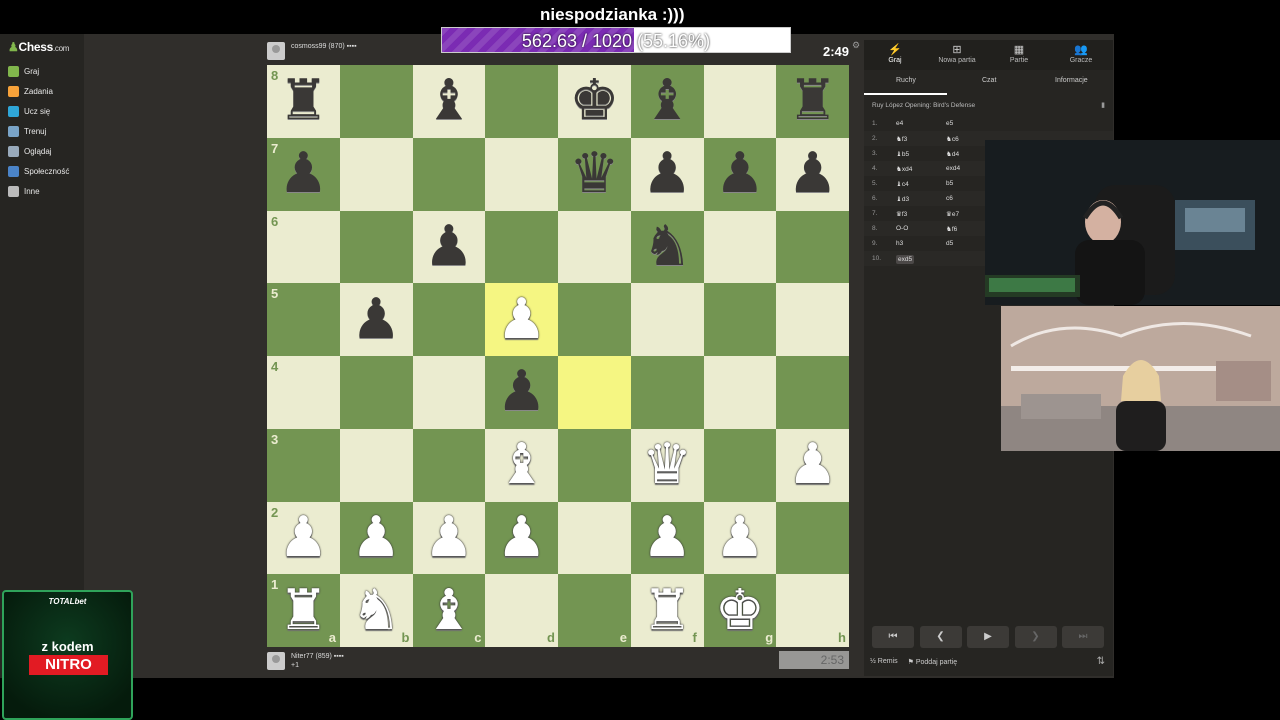  I want to click on black-move: exd4, so click(953, 168).